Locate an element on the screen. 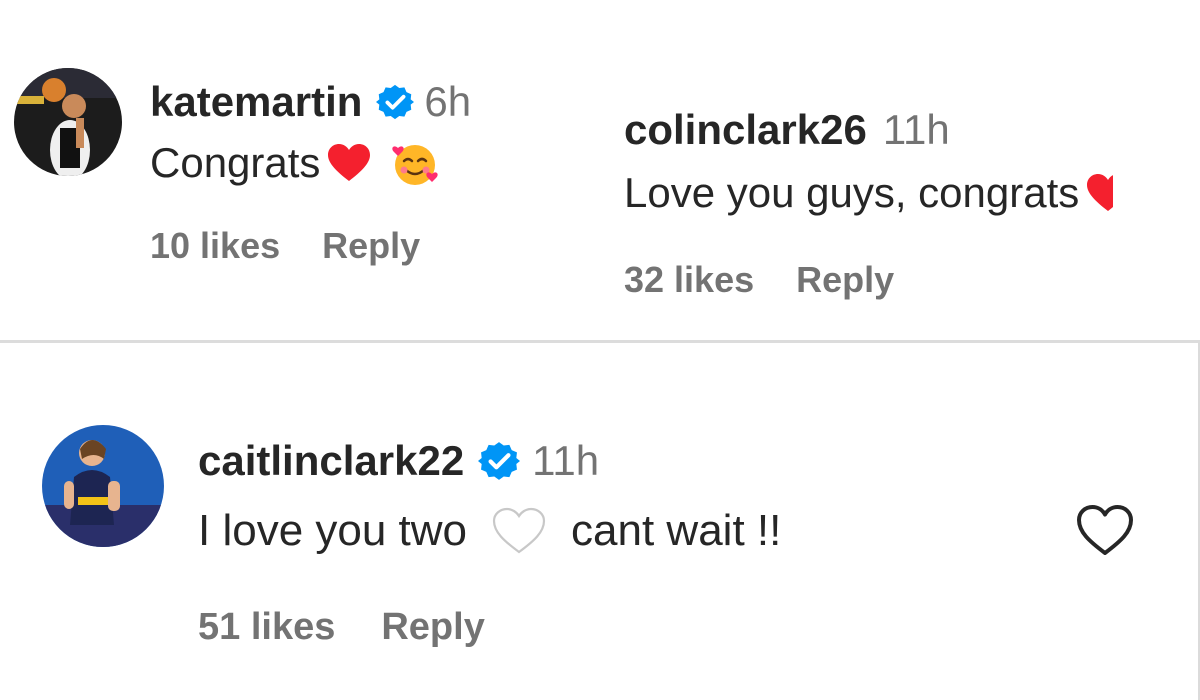 The width and height of the screenshot is (1200, 700). username: katemartin is located at coordinates (256, 102).